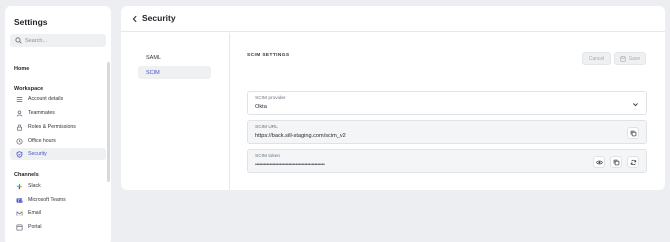 The image size is (670, 242). Describe the element at coordinates (19, 99) in the screenshot. I see `list-icon` at that location.